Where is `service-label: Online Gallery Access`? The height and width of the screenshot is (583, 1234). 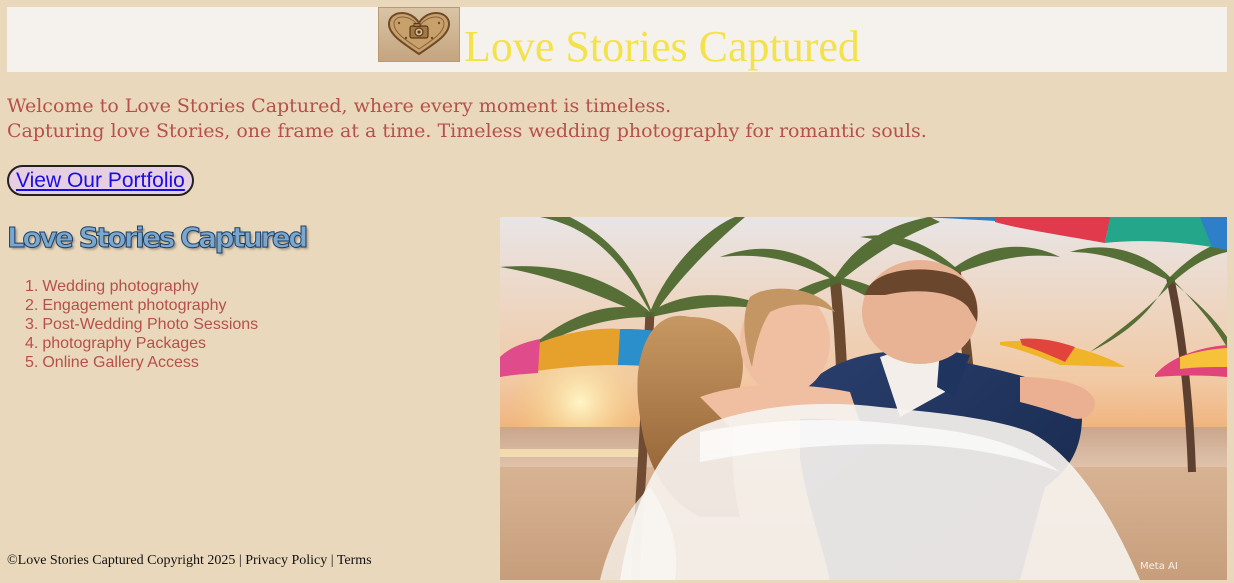 service-label: Online Gallery Access is located at coordinates (120, 362).